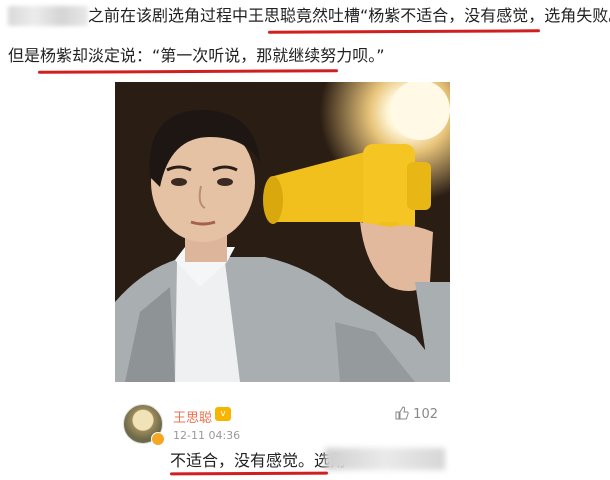  I want to click on comment-timestamp: 12-11 04:36, so click(207, 435).